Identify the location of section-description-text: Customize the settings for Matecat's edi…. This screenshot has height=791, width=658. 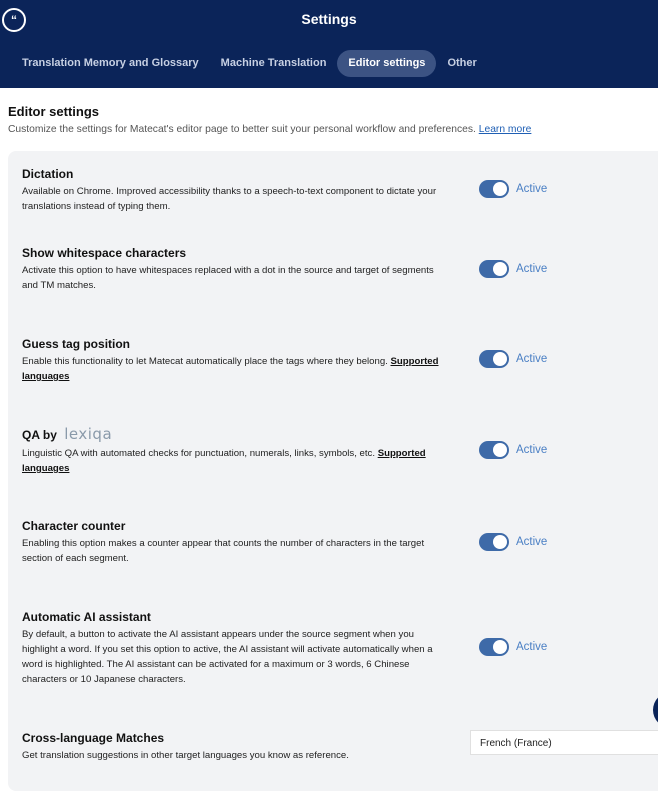
(242, 129).